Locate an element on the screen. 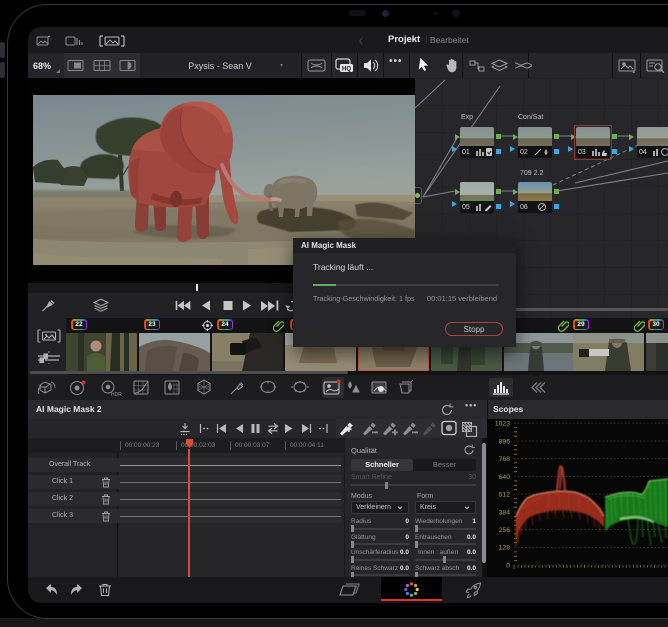 Image resolution: width=668 pixels, height=627 pixels. svg-text: 1023 is located at coordinates (502, 424).